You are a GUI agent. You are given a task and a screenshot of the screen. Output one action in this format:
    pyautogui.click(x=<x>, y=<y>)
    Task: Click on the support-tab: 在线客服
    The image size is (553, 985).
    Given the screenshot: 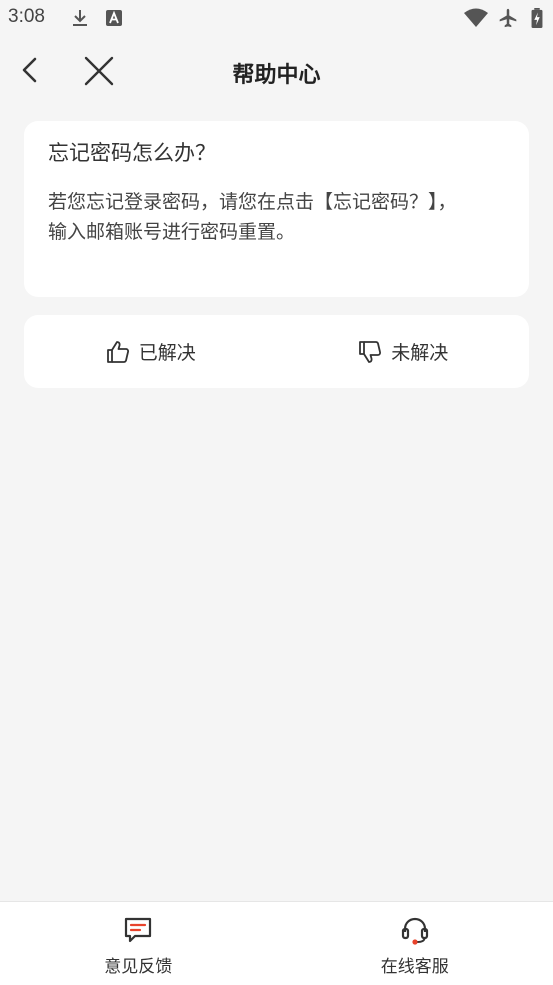 What is the action you would take?
    pyautogui.click(x=415, y=943)
    